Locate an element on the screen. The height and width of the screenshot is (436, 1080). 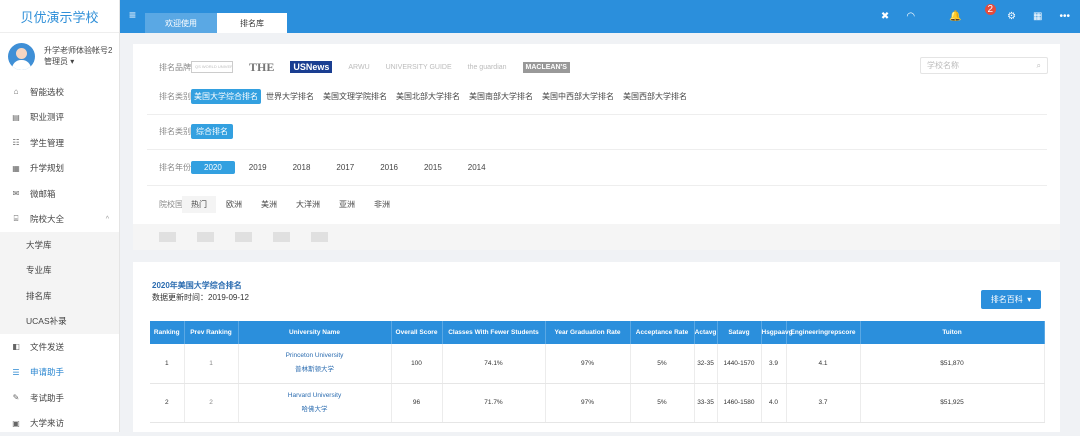
column-header: Prev Ranking is located at coordinates (211, 332).